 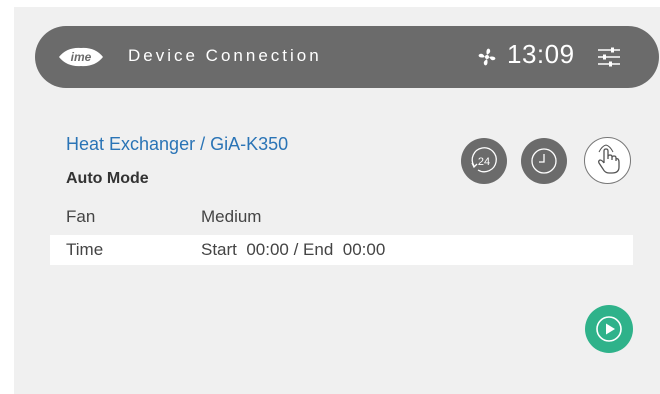 I want to click on svg-text: ime, so click(x=81, y=57).